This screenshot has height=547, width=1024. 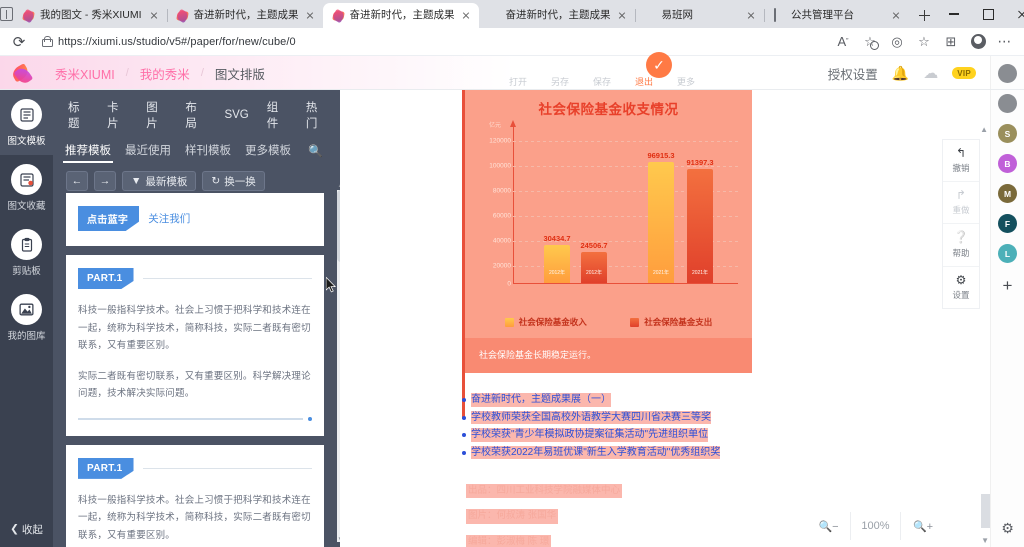 What do you see at coordinates (961, 203) in the screenshot?
I see `redo-button: ↱ 重做` at bounding box center [961, 203].